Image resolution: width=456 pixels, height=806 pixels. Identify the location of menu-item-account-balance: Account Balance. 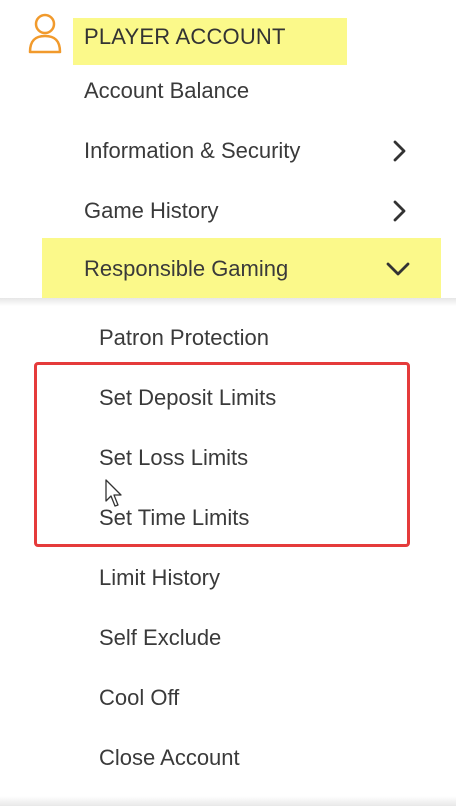
(228, 91).